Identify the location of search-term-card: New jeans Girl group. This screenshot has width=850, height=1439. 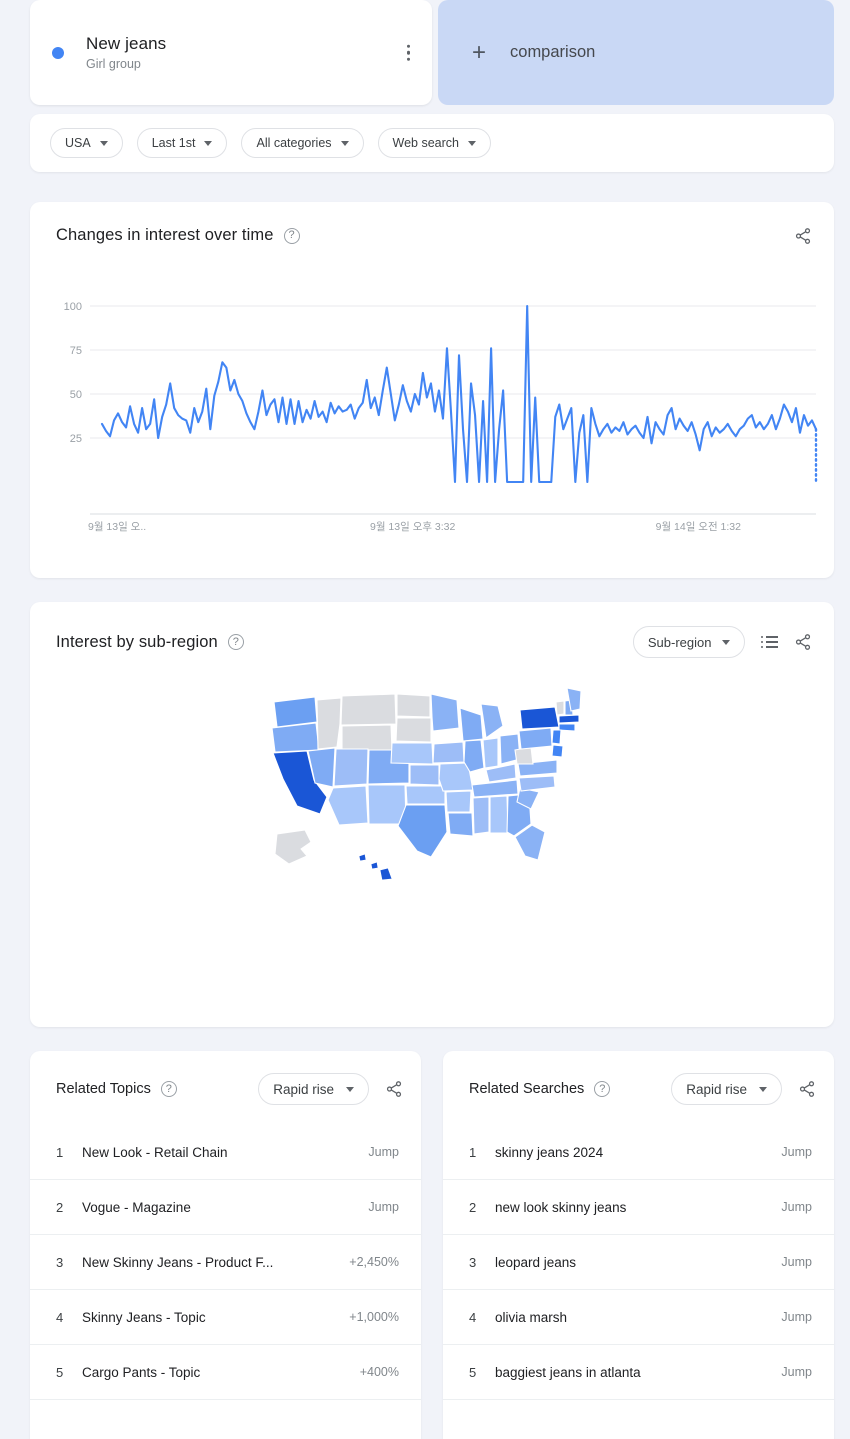
(231, 52).